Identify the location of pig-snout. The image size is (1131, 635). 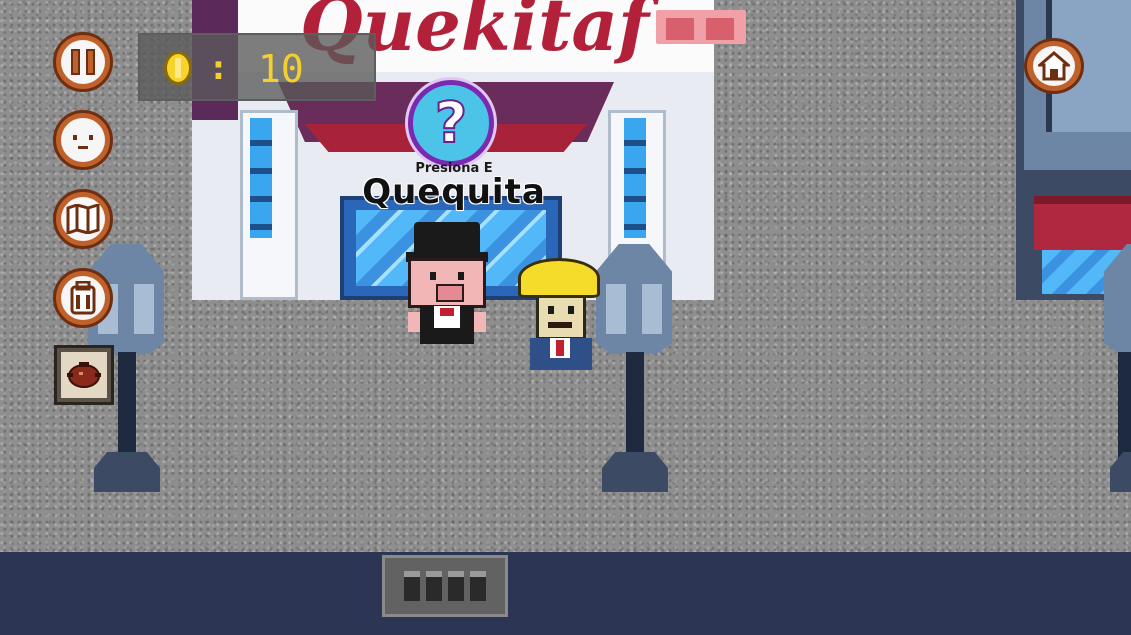
(450, 293).